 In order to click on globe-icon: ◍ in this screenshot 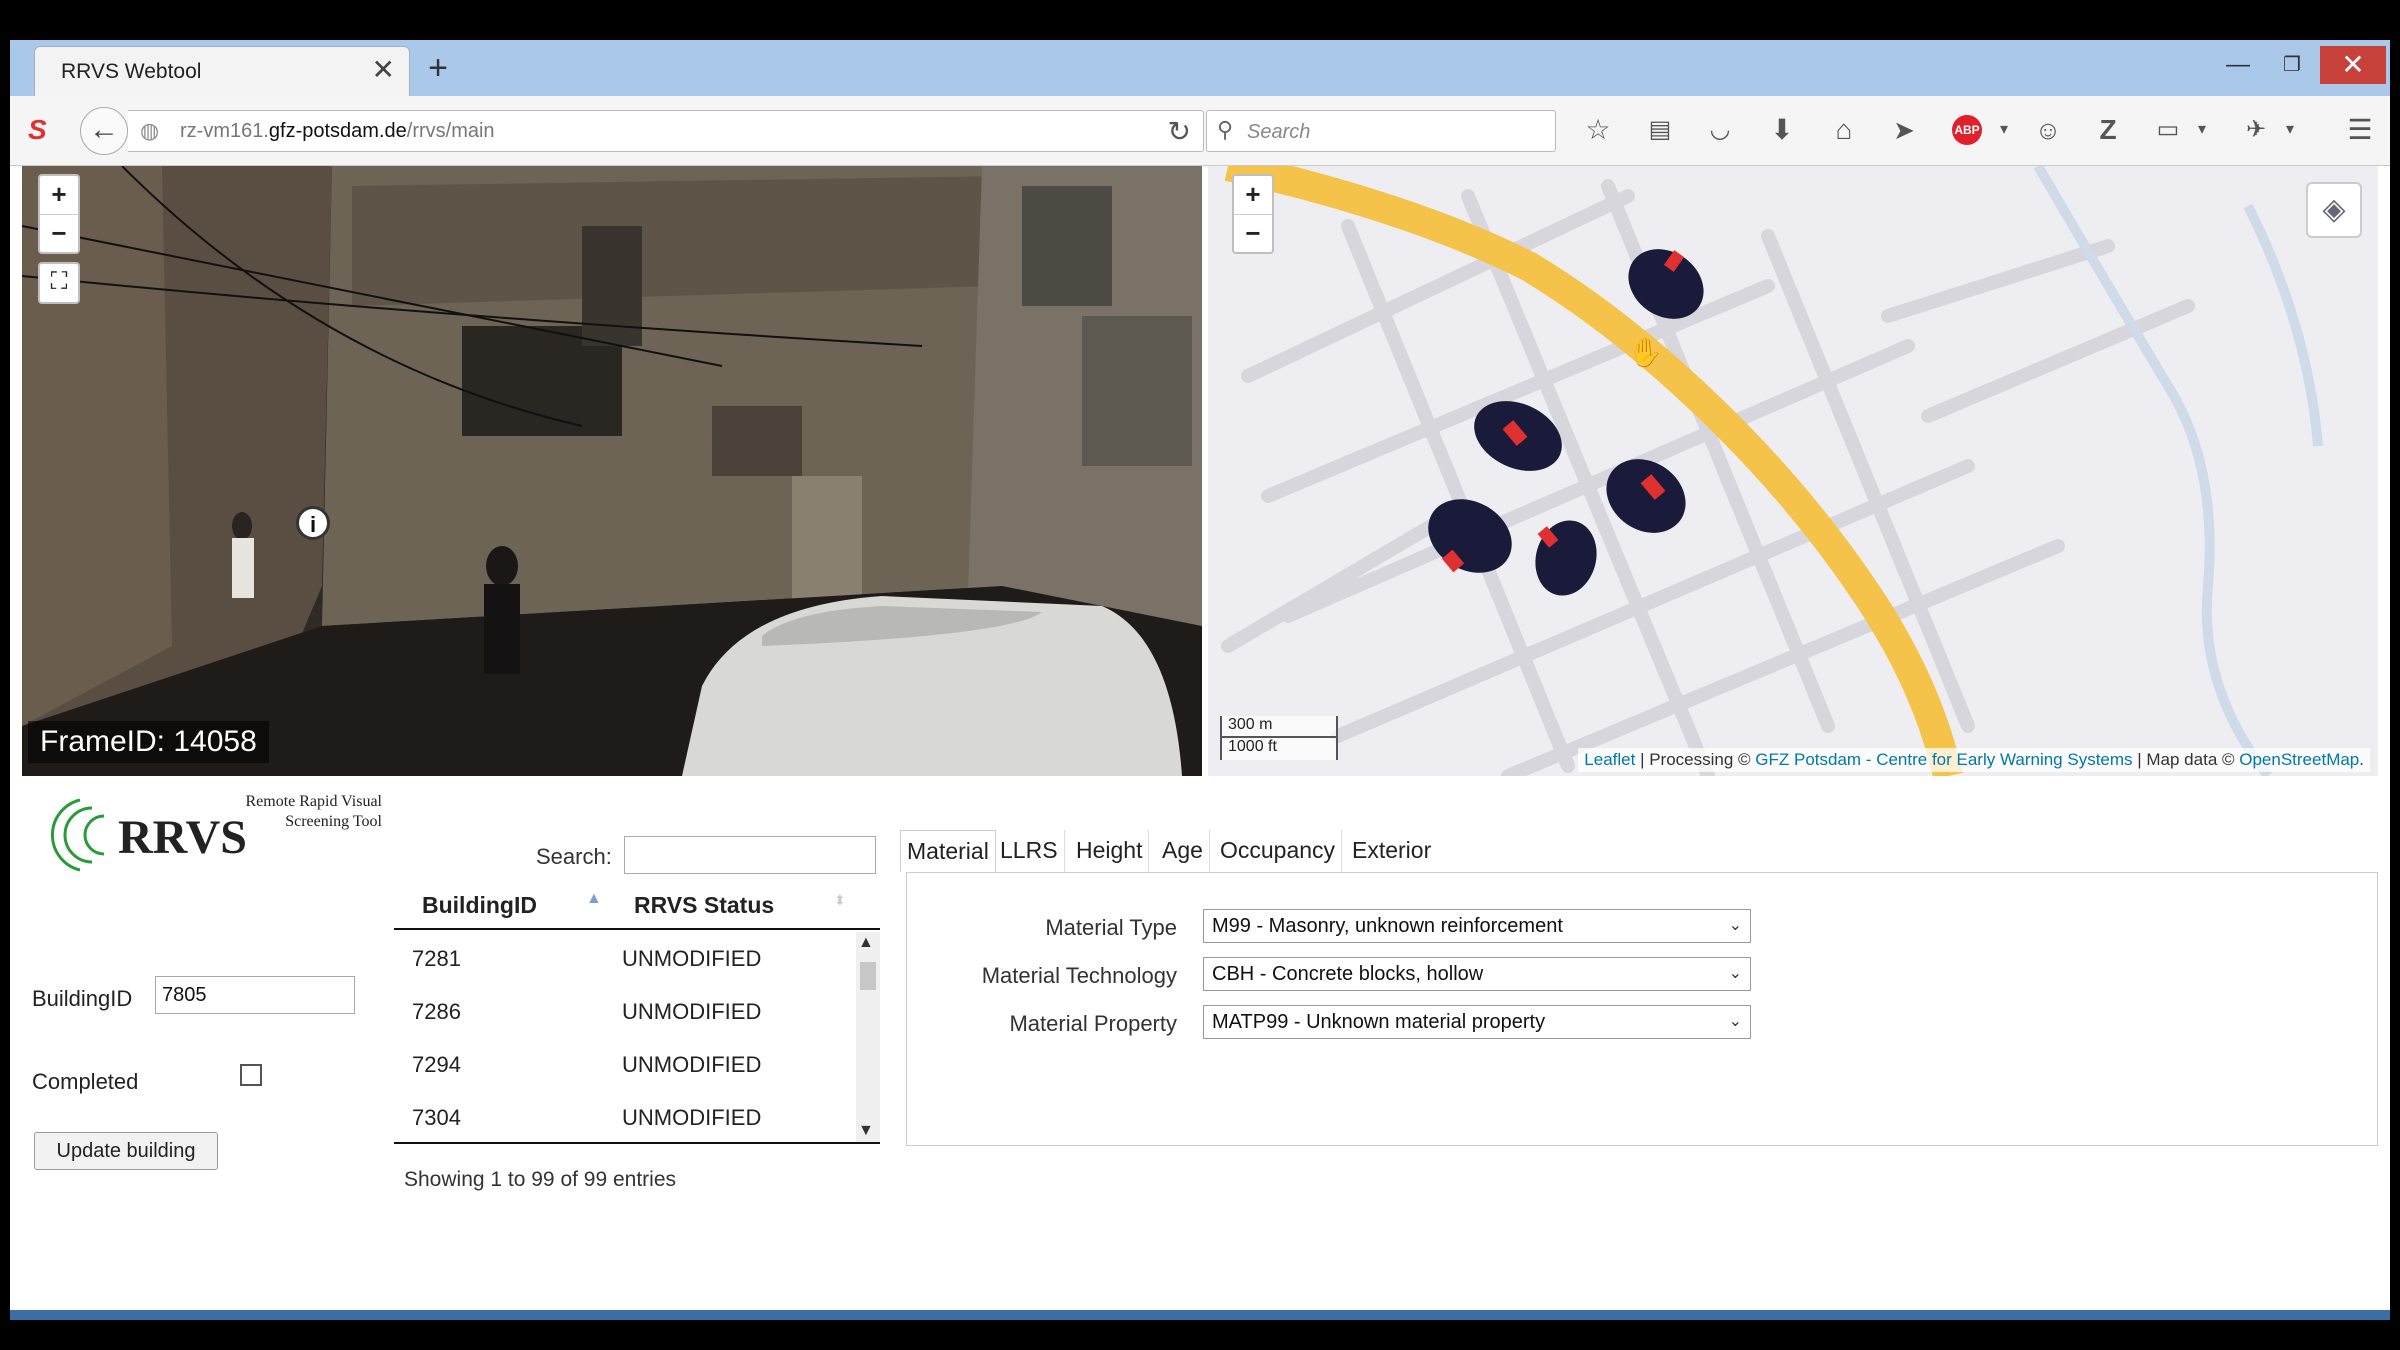, I will do `click(150, 130)`.